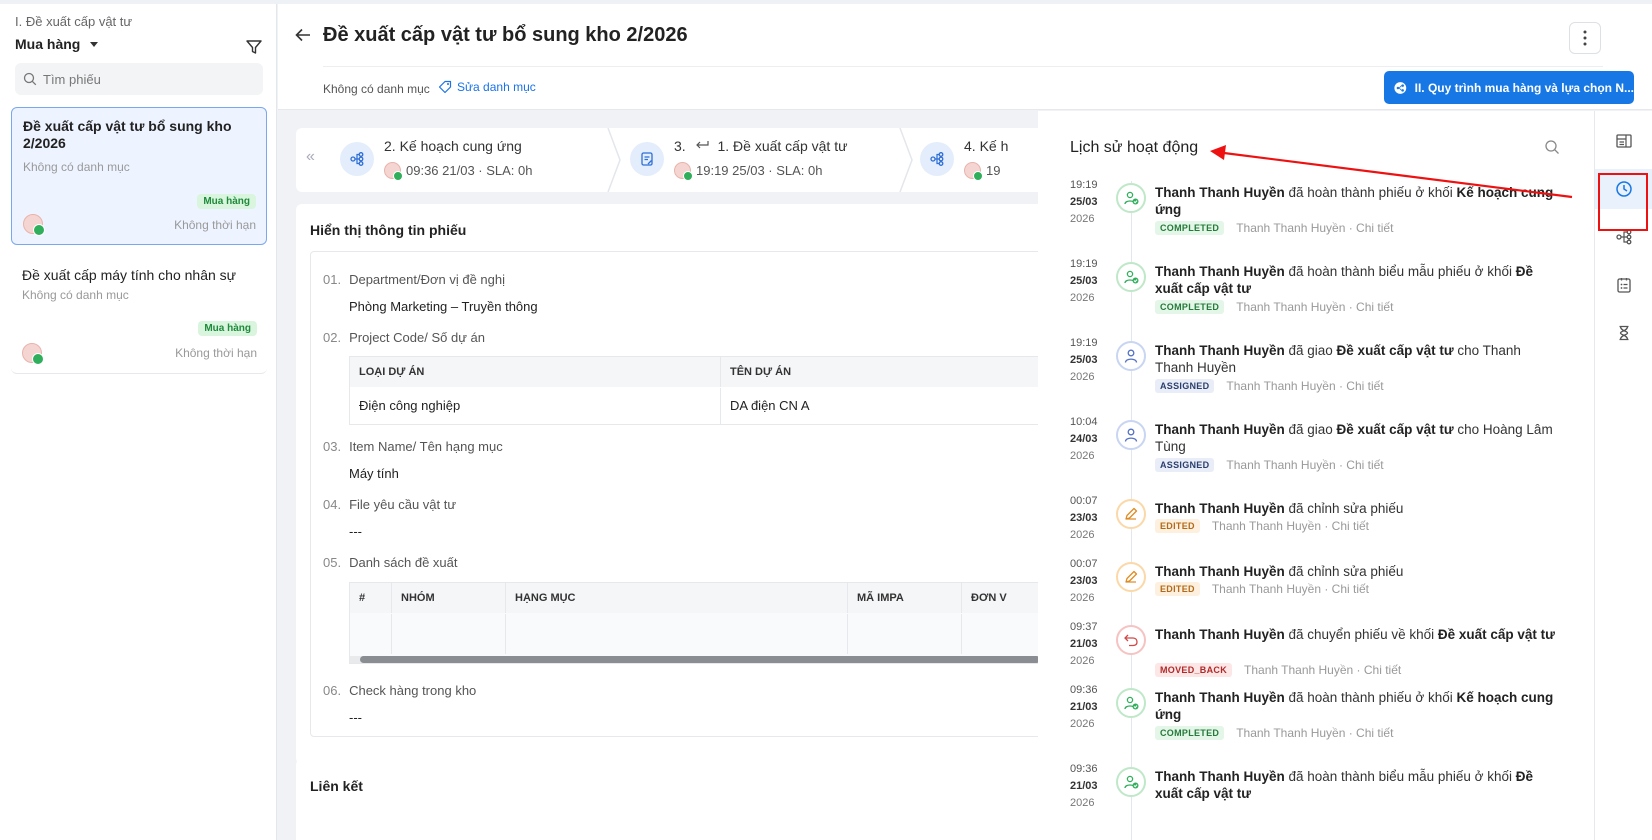  What do you see at coordinates (129, 275) in the screenshot?
I see `ticket-title: Đề xuất cấp máy tính cho nhân sự` at bounding box center [129, 275].